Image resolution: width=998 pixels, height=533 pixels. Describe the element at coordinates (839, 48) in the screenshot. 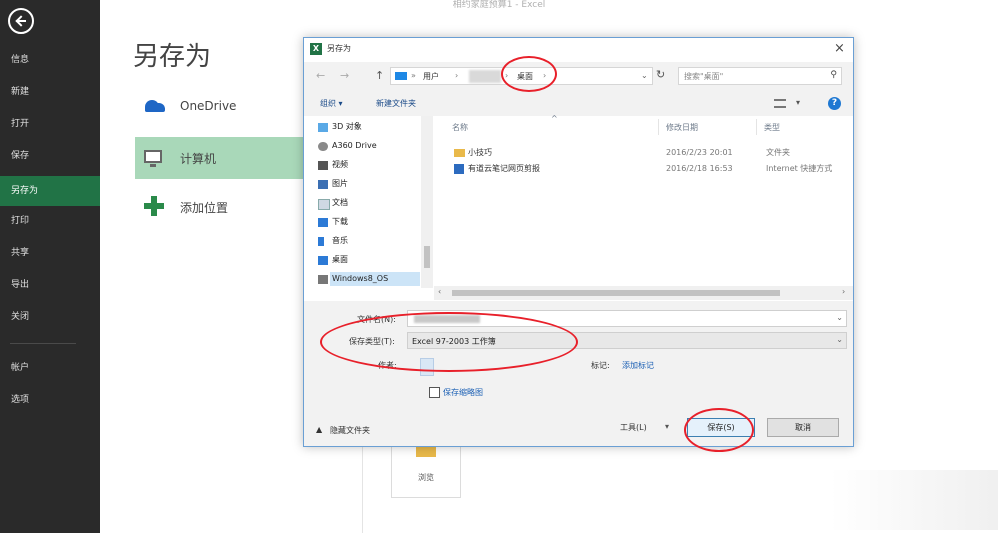

I see `close-icon: ×` at that location.